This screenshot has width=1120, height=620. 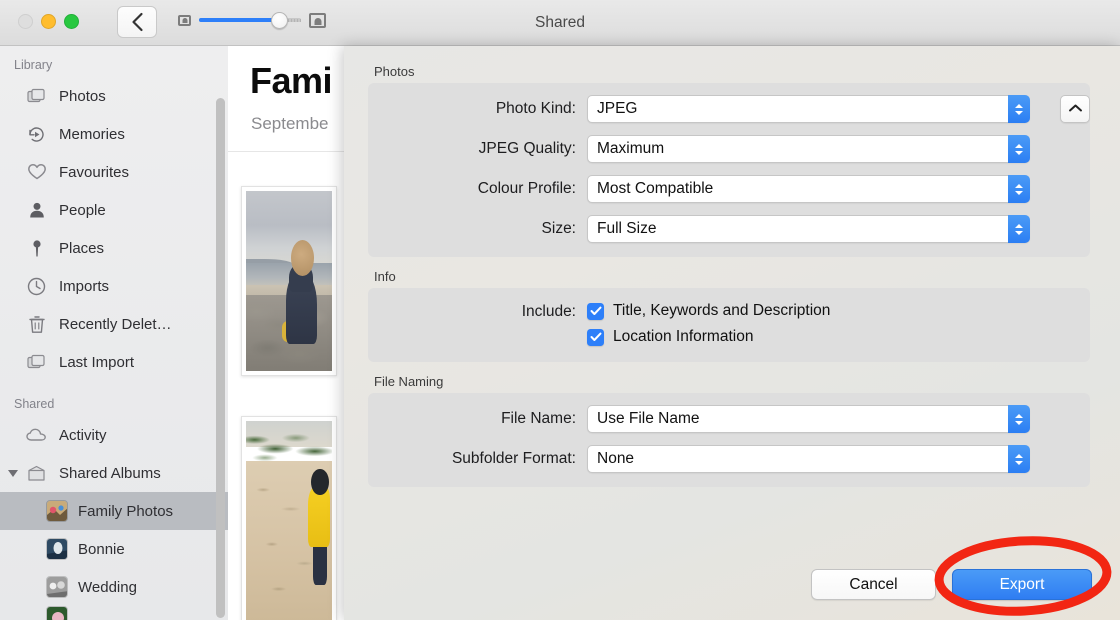 I want to click on form-row-subfolder-format: Subfolder Format: None, so click(x=729, y=459).